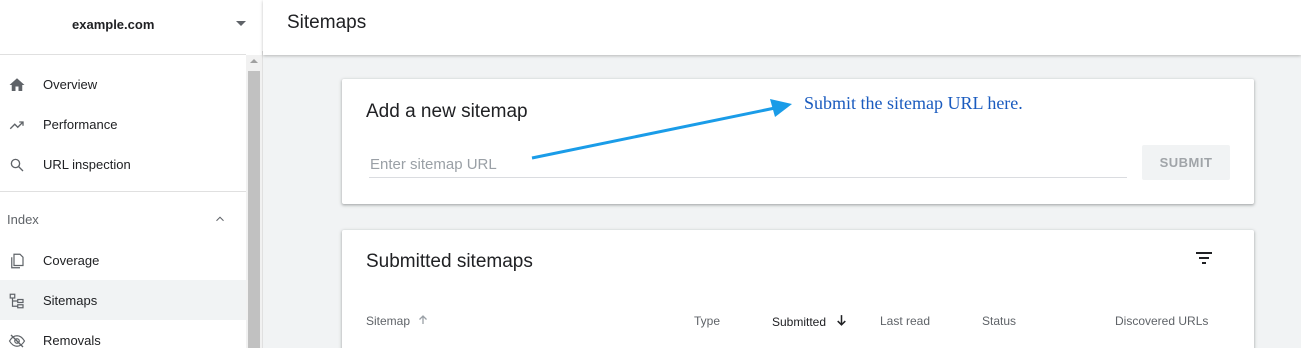 This screenshot has width=1301, height=348. I want to click on nav-item-coverage: Coverage, so click(123, 260).